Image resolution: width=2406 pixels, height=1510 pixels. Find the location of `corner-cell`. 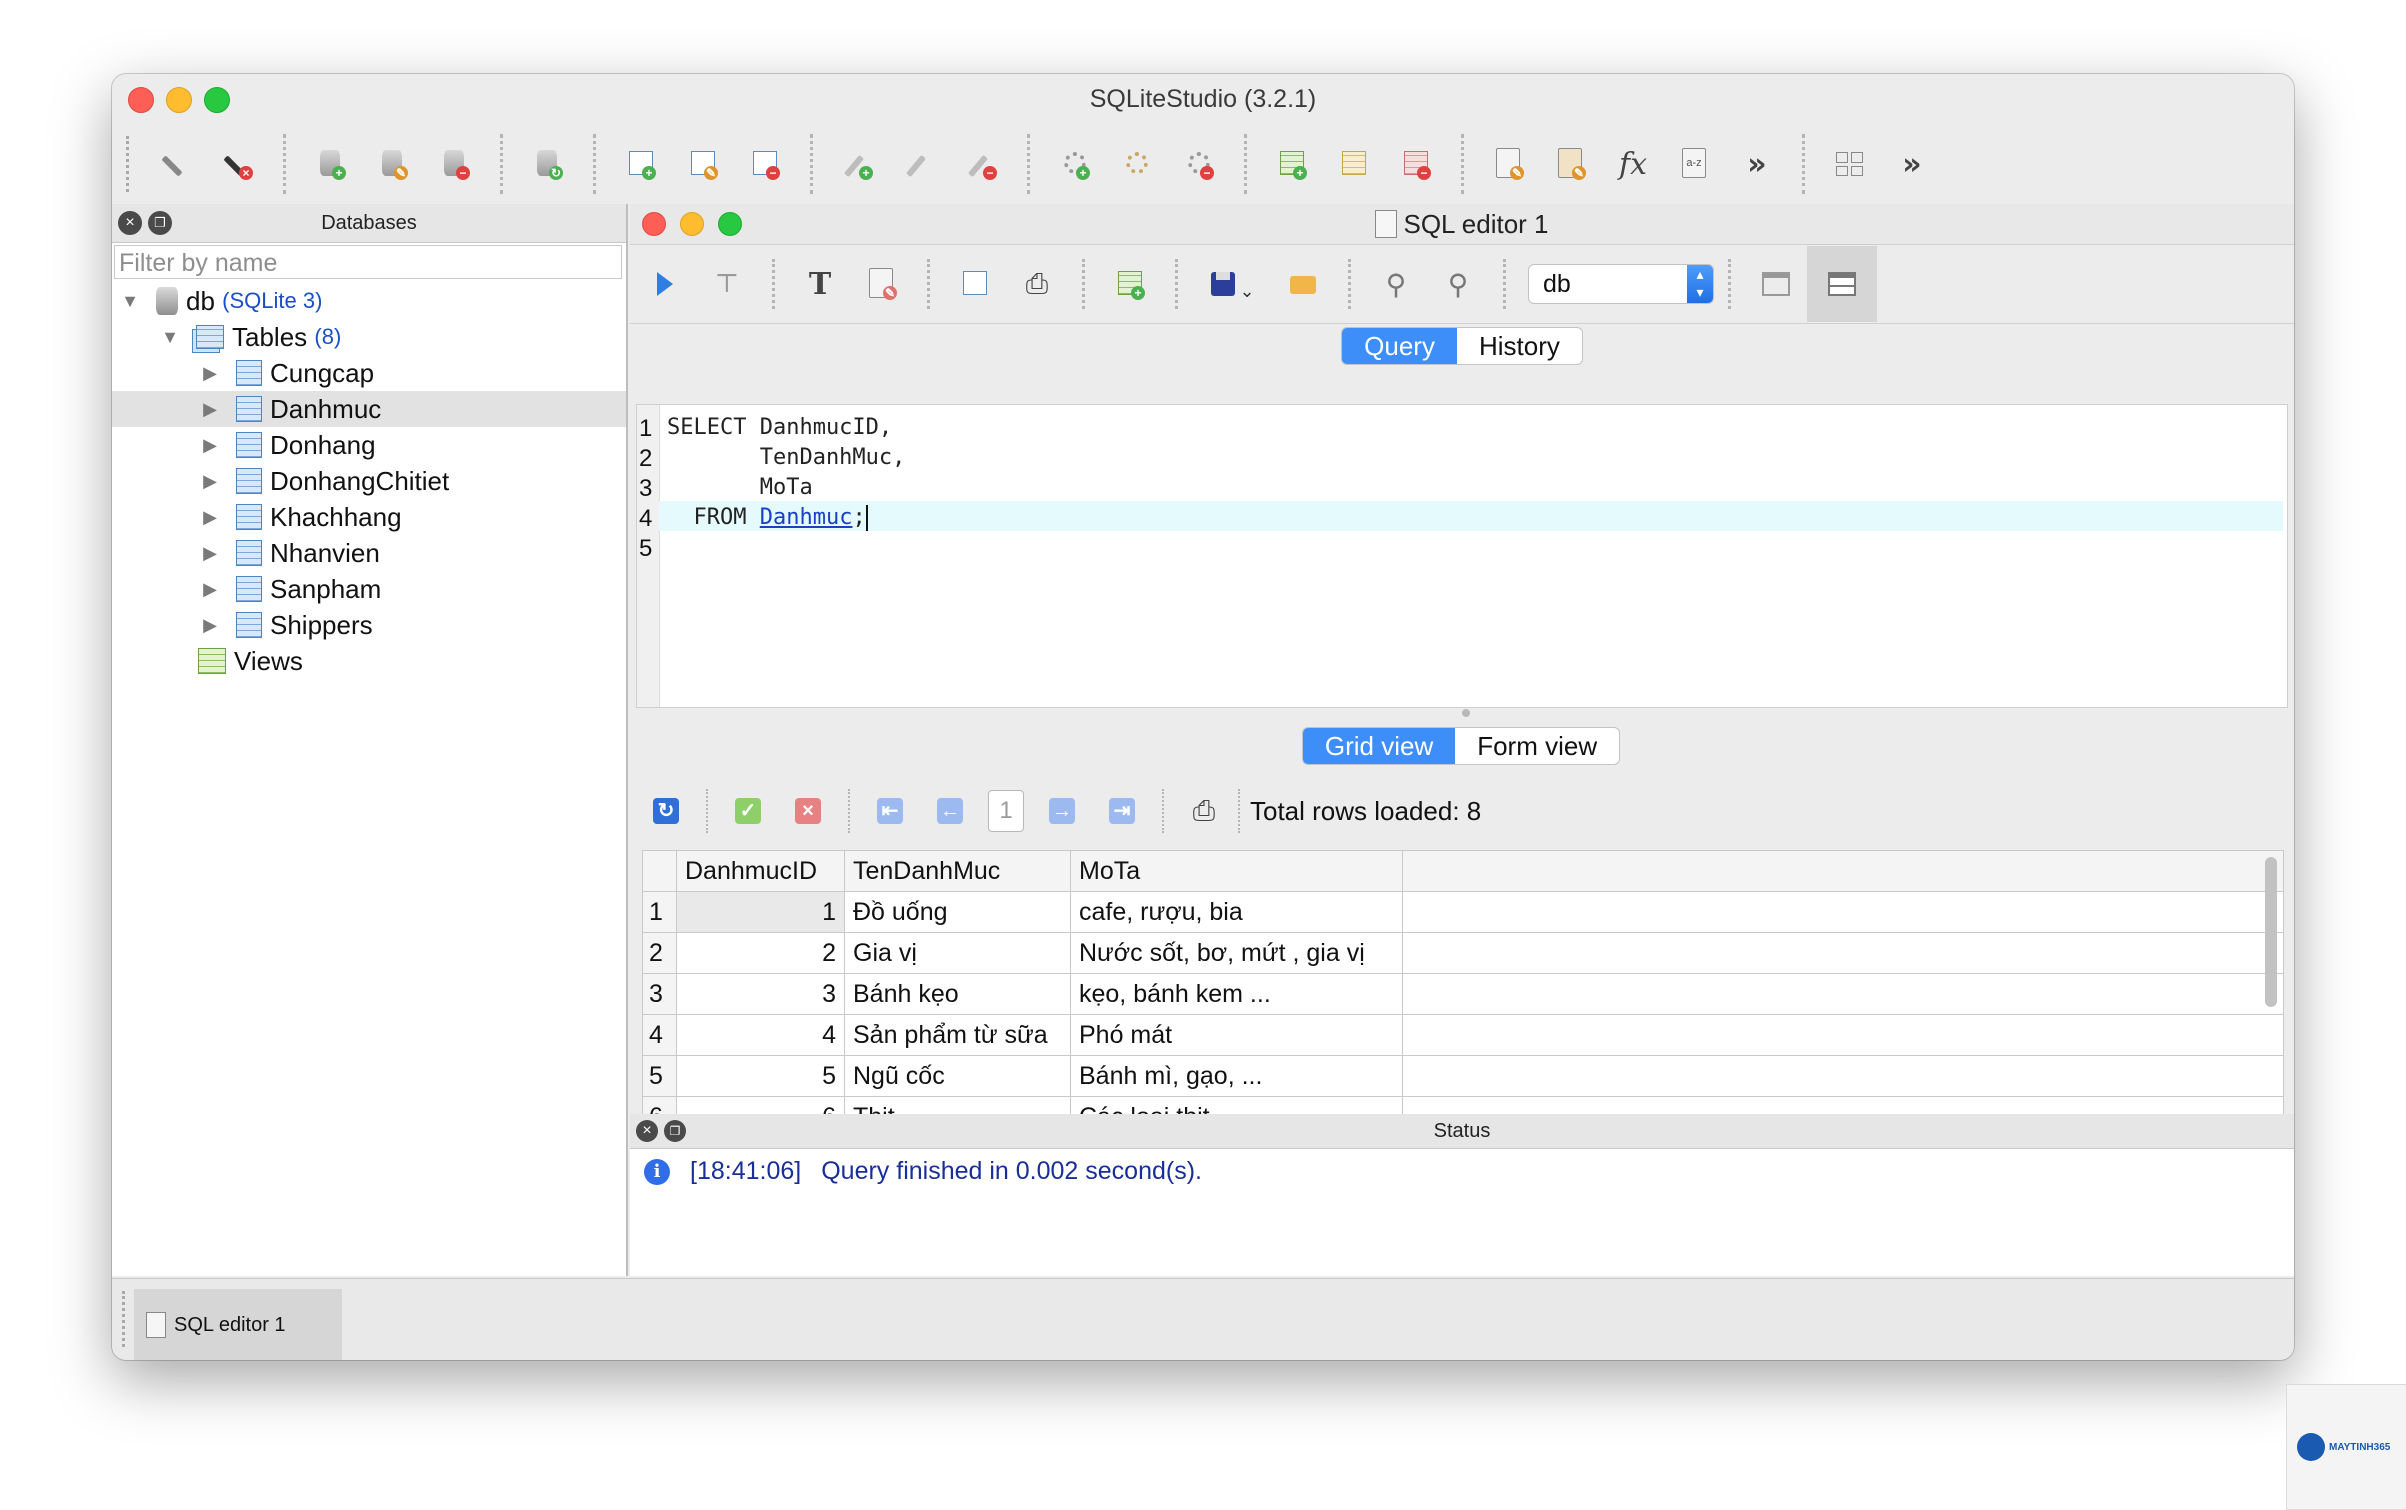

corner-cell is located at coordinates (660, 871).